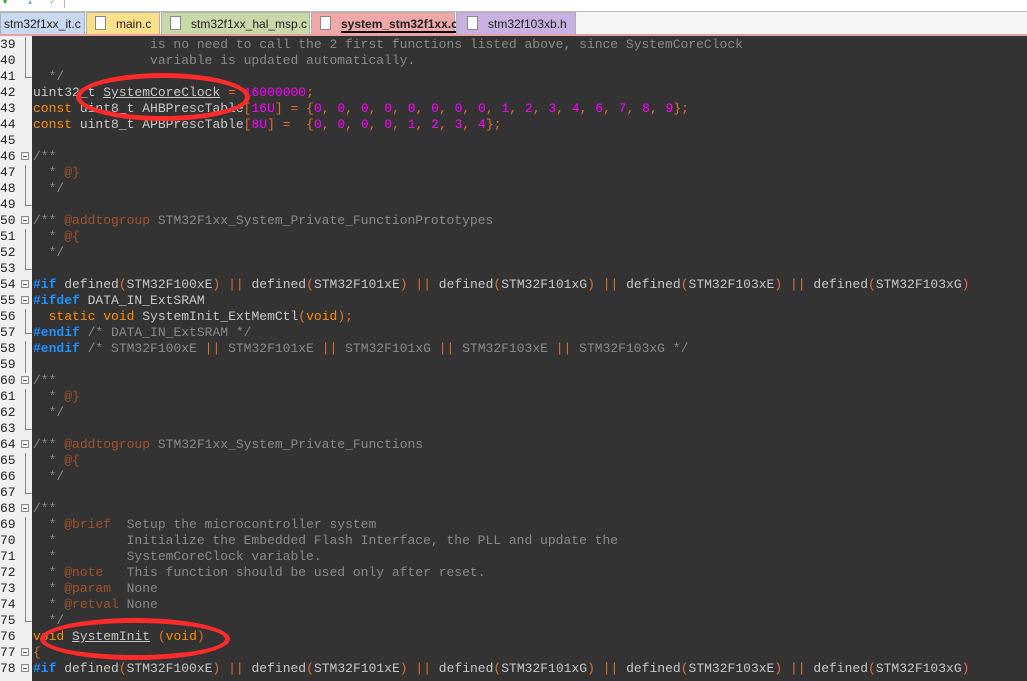  Describe the element at coordinates (33, 3) in the screenshot. I see `up-arrow-icon: ▲` at that location.